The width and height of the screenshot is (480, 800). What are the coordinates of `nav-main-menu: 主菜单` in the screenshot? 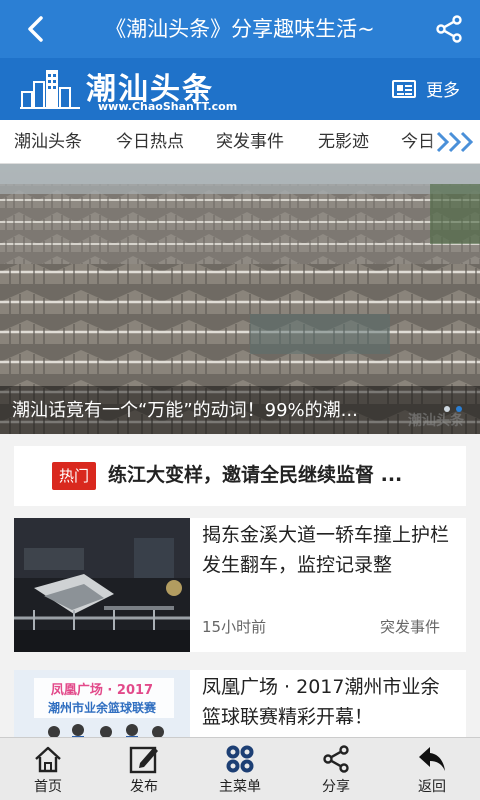 It's located at (240, 769).